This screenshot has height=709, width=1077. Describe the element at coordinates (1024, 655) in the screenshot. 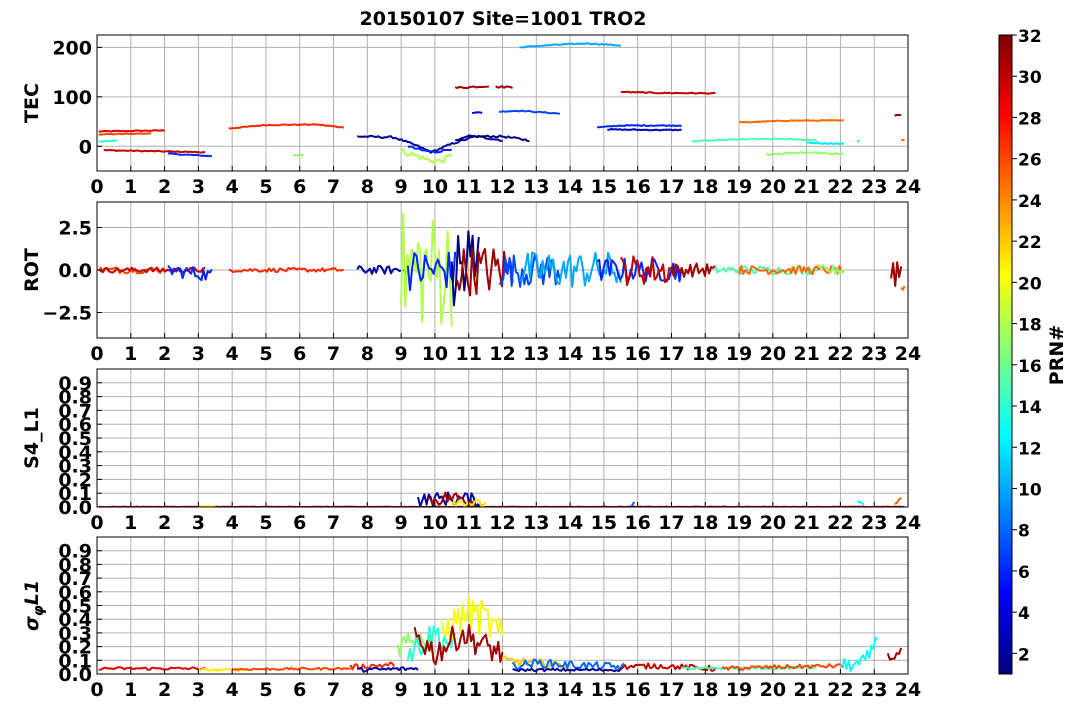

I see `colorbar-tick-label: 2` at that location.